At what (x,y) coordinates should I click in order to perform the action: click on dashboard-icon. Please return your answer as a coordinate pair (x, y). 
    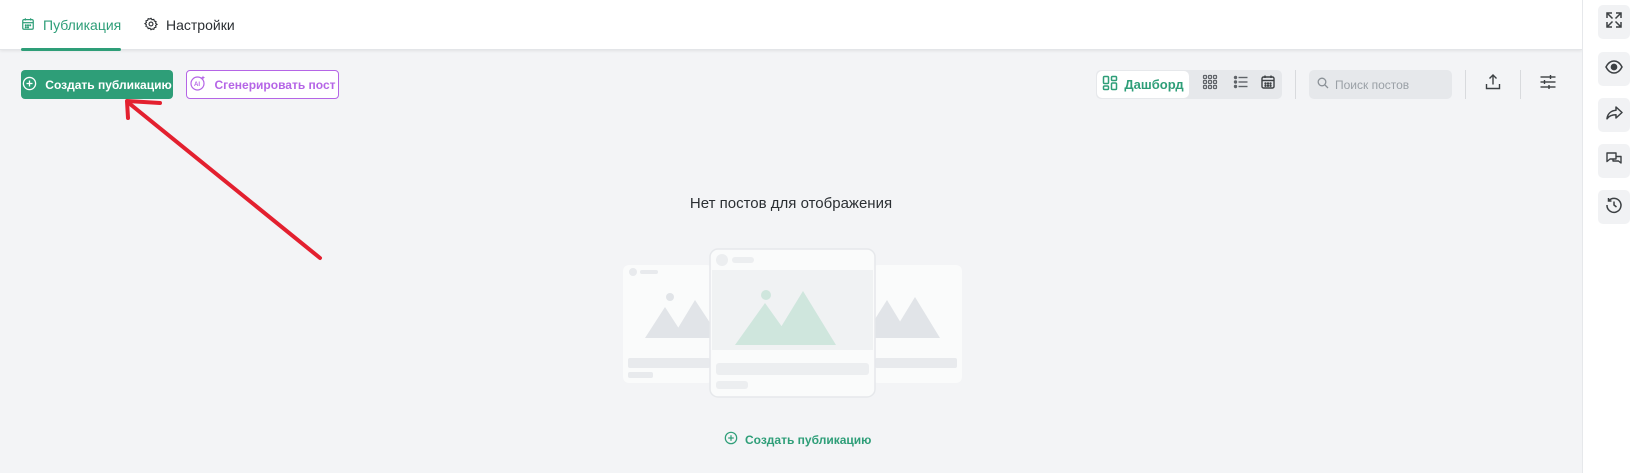
    Looking at the image, I should click on (1110, 84).